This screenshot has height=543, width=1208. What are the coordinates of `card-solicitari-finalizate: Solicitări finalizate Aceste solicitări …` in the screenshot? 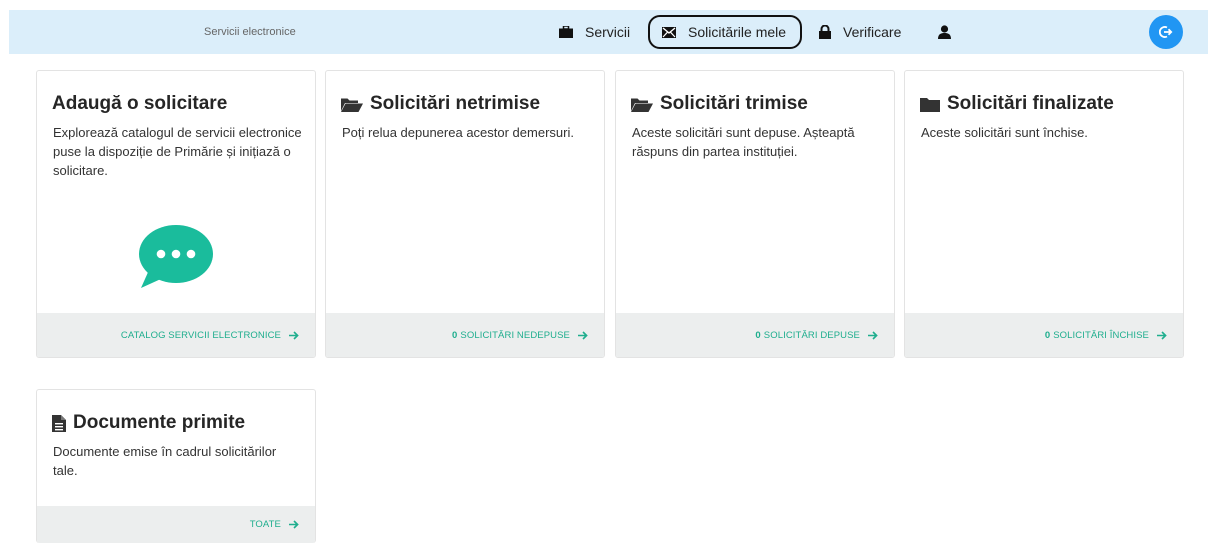 It's located at (1044, 214).